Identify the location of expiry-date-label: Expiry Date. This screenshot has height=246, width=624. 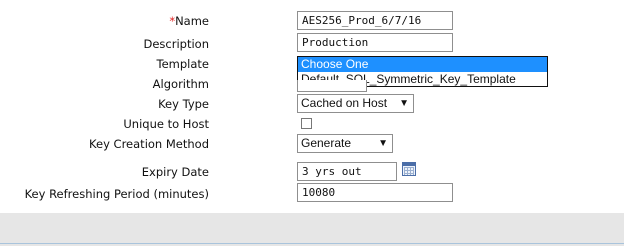
(175, 172).